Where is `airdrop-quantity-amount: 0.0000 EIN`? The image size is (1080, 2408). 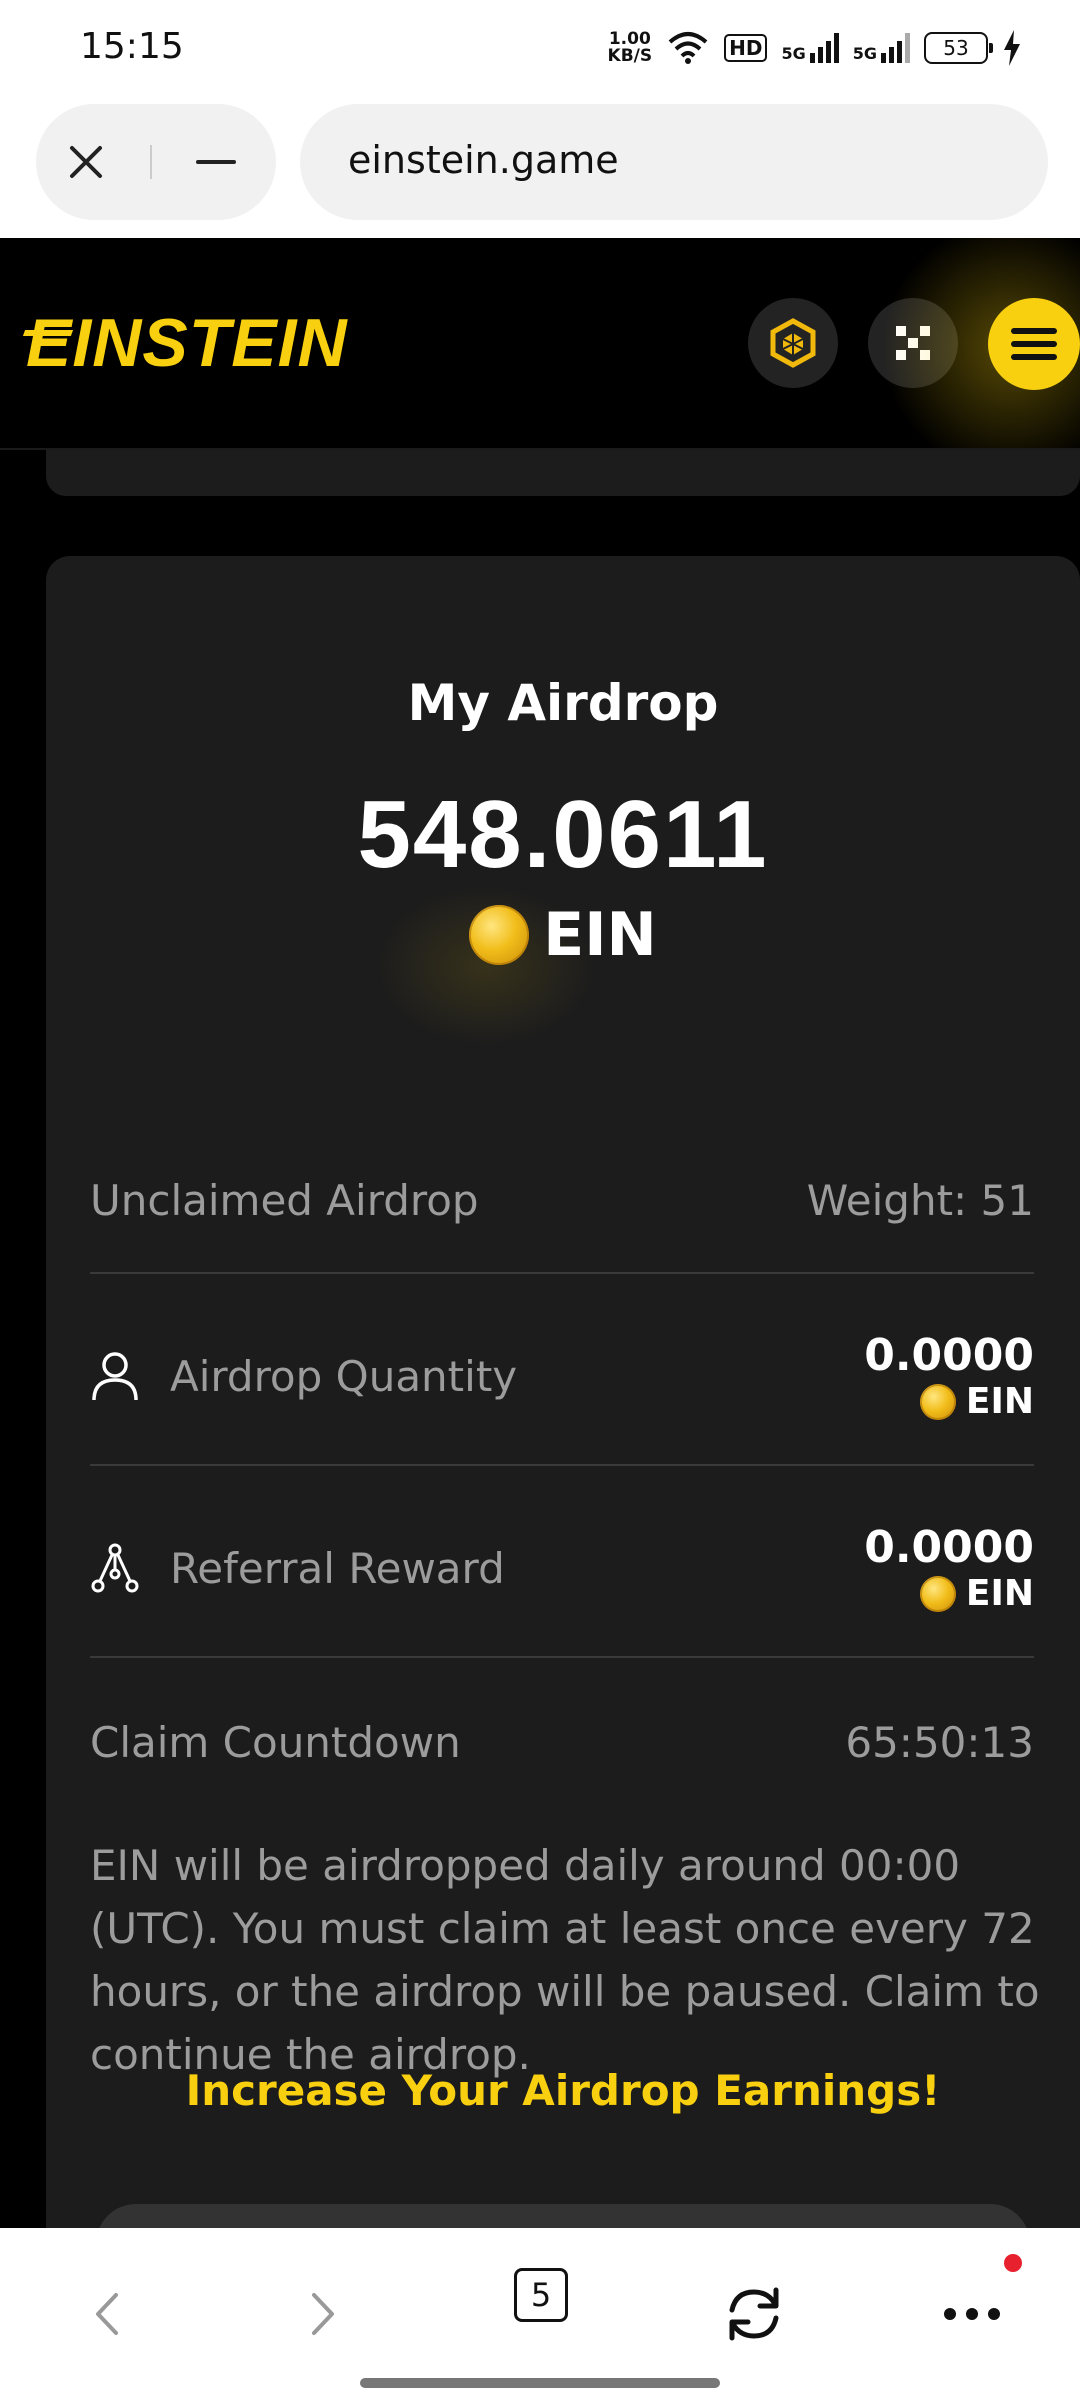 airdrop-quantity-amount: 0.0000 EIN is located at coordinates (949, 1378).